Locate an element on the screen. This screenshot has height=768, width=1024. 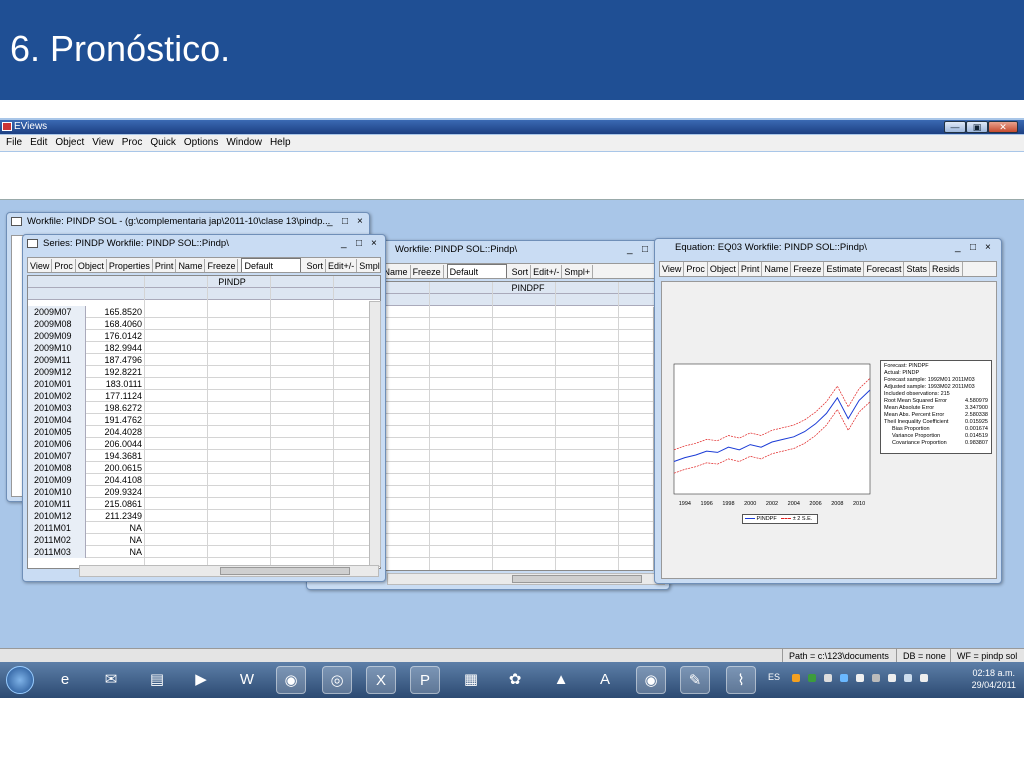
matlab-icon: ▲ is located at coordinates (561, 680).